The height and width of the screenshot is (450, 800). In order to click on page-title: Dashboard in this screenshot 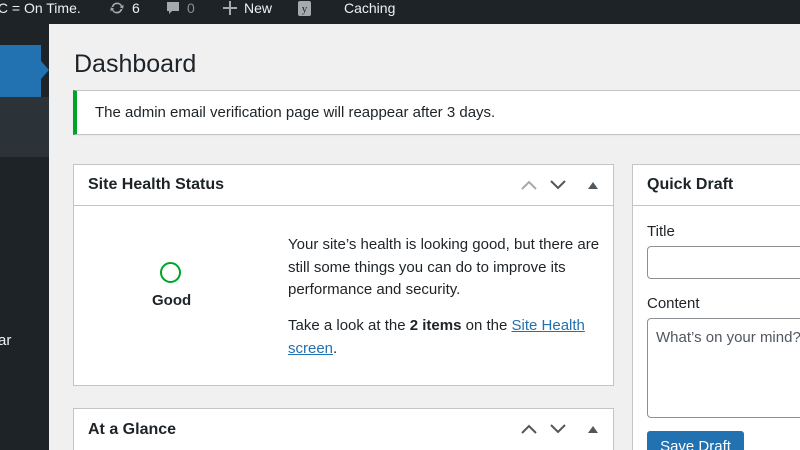, I will do `click(135, 64)`.